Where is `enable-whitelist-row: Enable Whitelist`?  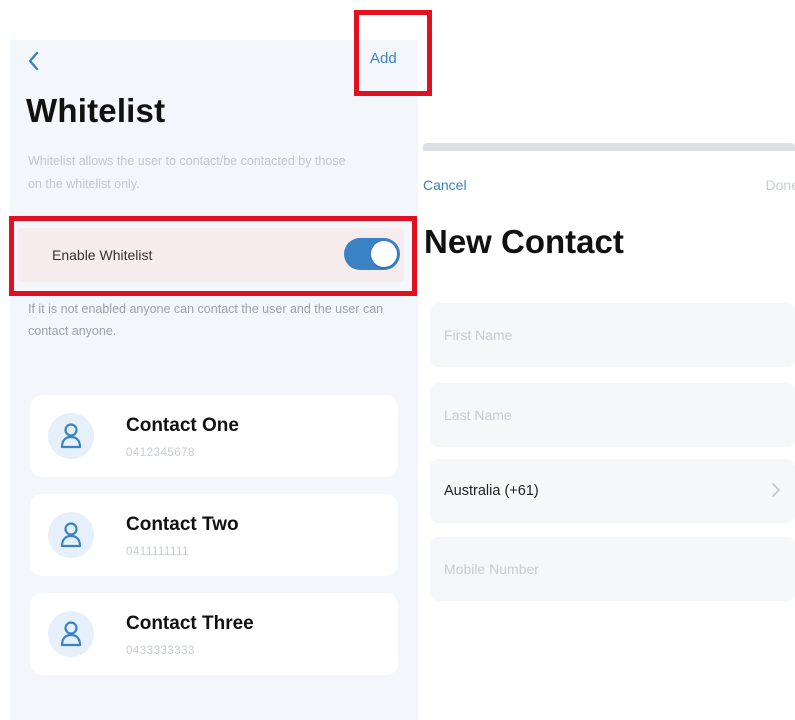
enable-whitelist-row: Enable Whitelist is located at coordinates (211, 255).